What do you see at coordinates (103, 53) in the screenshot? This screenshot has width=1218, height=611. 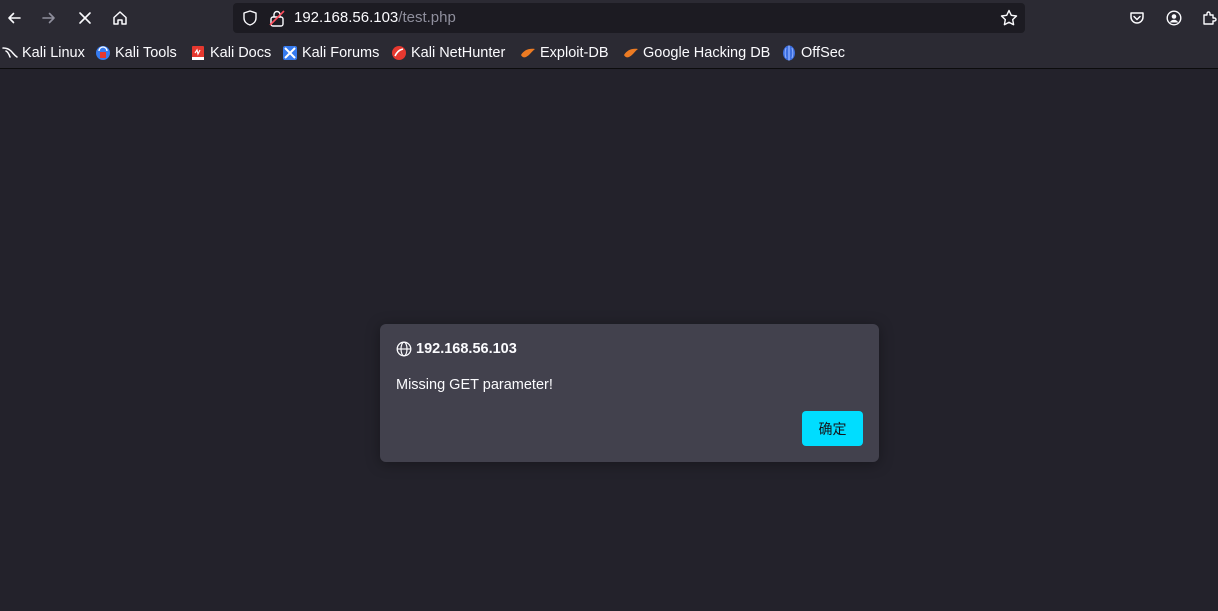 I see `kali-tools-icon` at bounding box center [103, 53].